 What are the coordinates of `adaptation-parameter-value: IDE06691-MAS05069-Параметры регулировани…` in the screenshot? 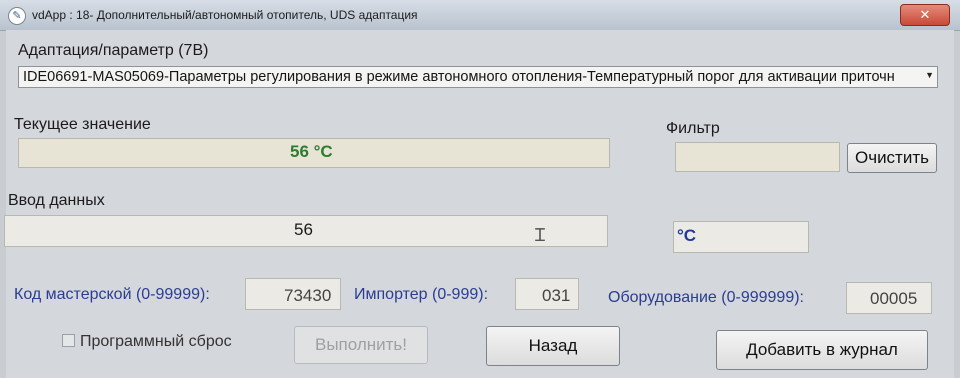 It's located at (459, 77).